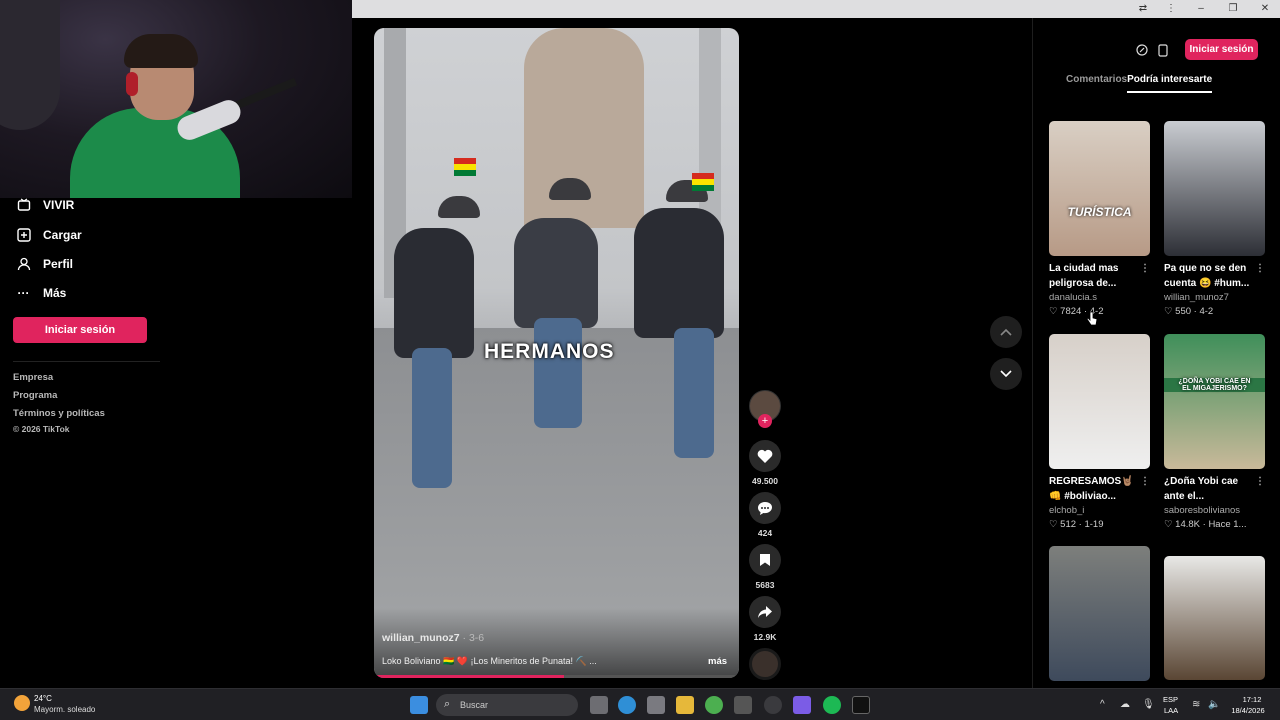 The width and height of the screenshot is (1280, 720). I want to click on card-author: danalucia.s, so click(1099, 297).